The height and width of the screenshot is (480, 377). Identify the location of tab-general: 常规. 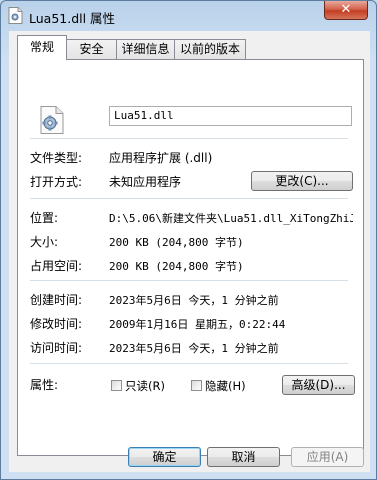
(42, 47).